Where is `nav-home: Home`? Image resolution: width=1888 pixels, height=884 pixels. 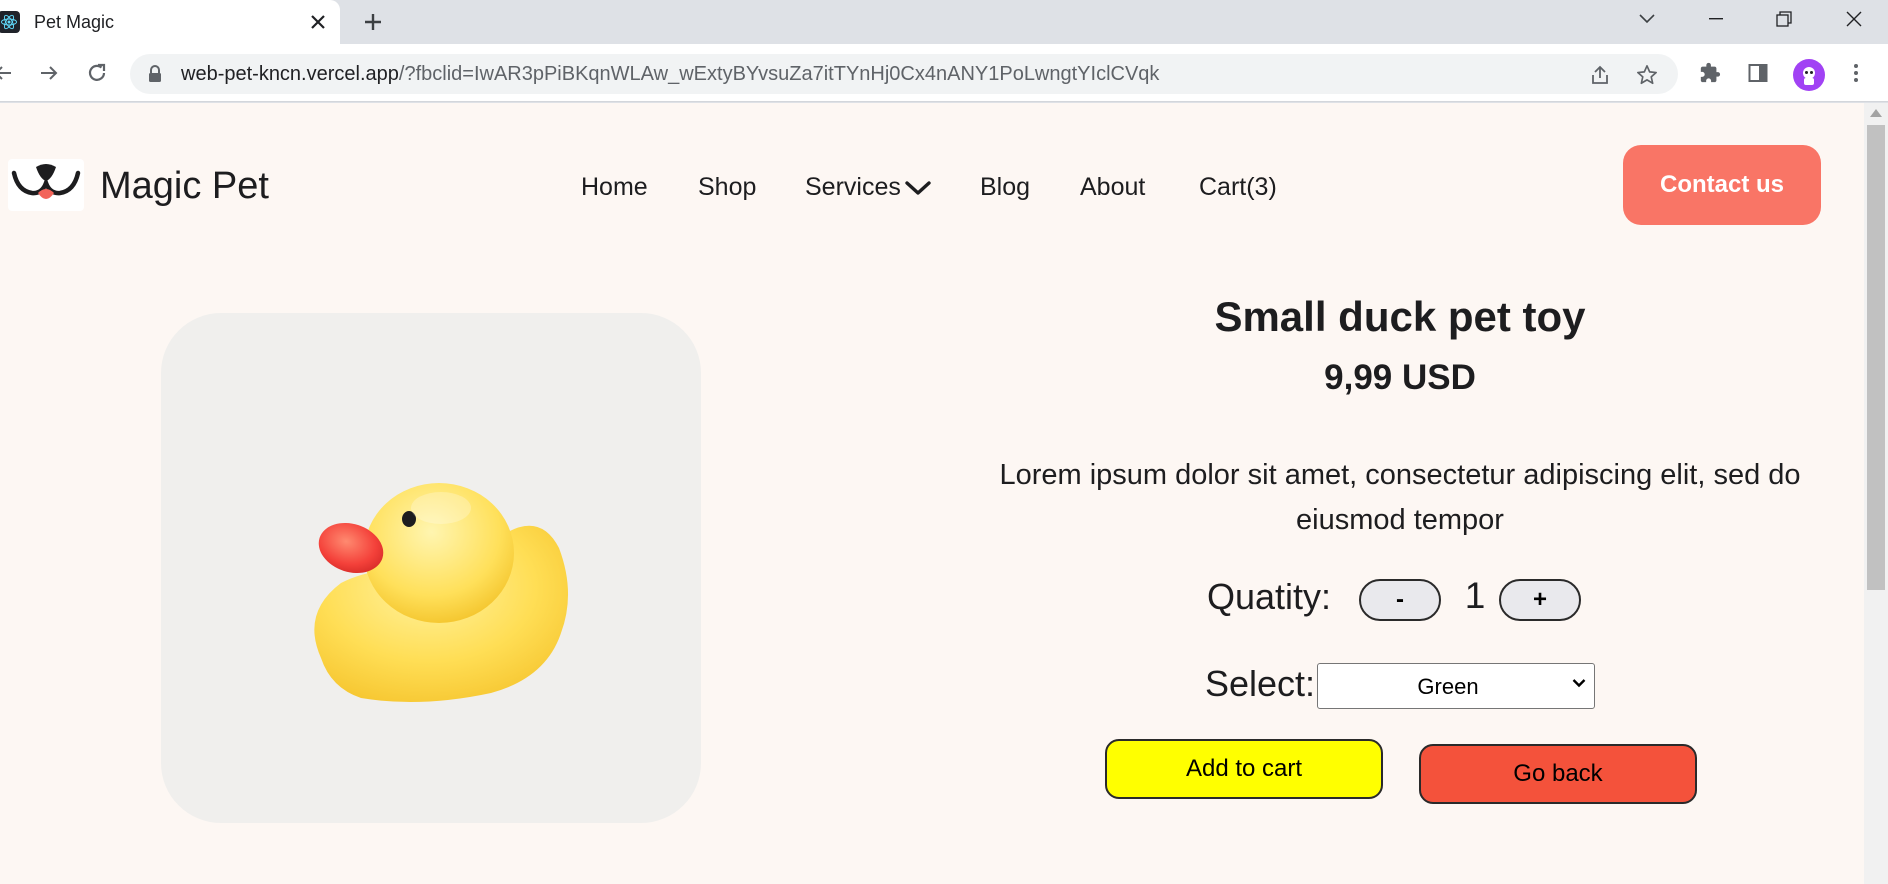
nav-home: Home is located at coordinates (614, 187).